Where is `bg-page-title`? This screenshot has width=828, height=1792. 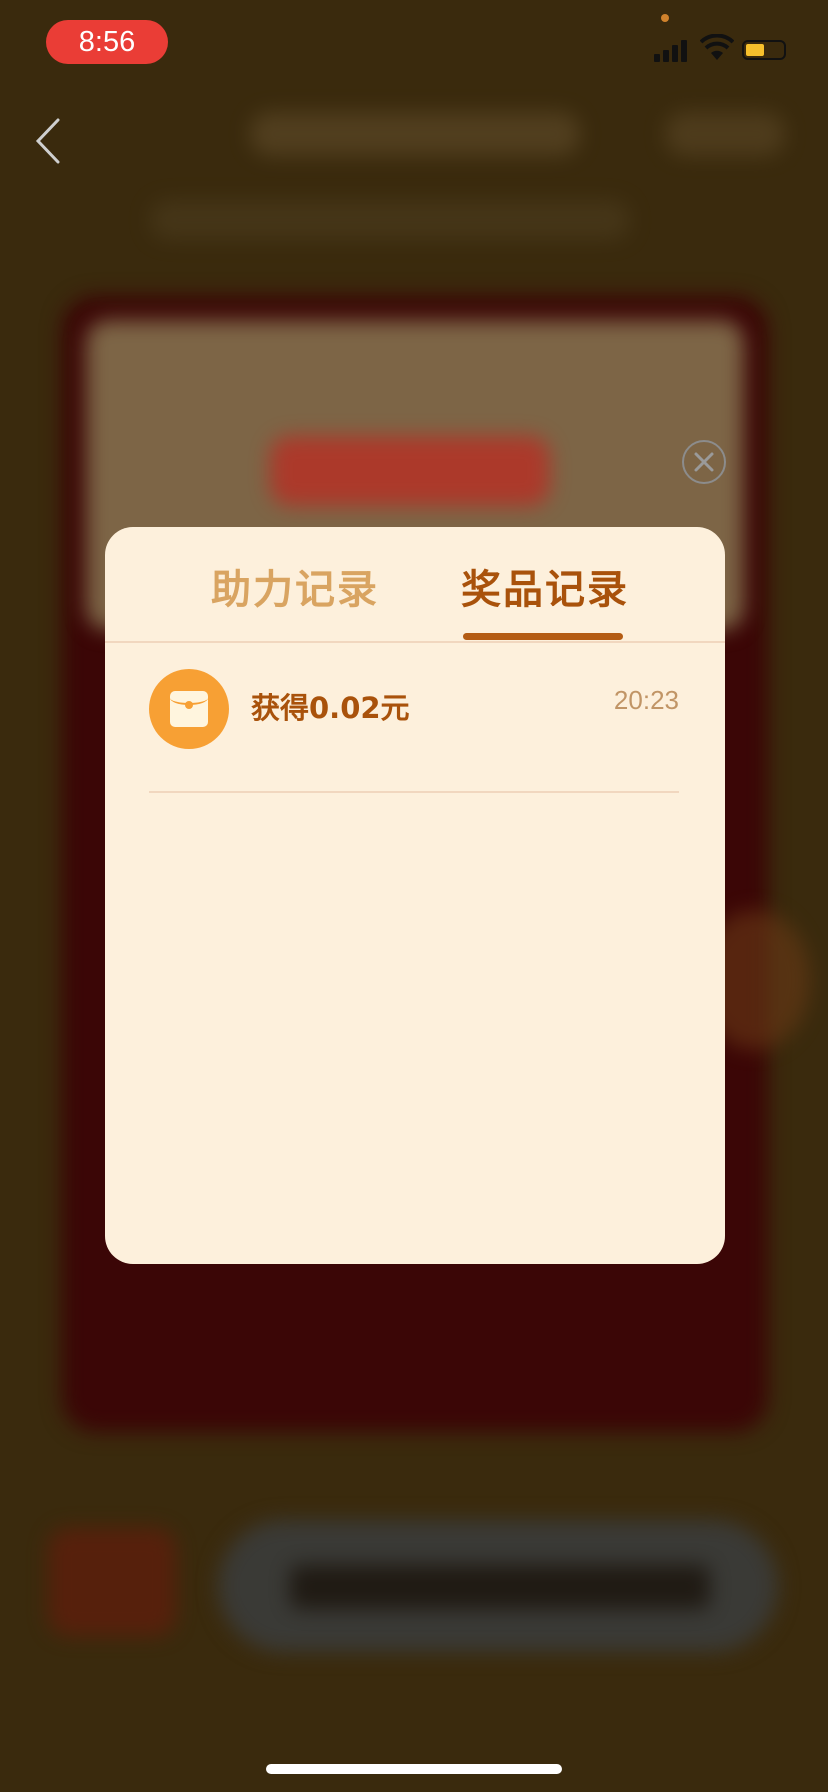 bg-page-title is located at coordinates (415, 134).